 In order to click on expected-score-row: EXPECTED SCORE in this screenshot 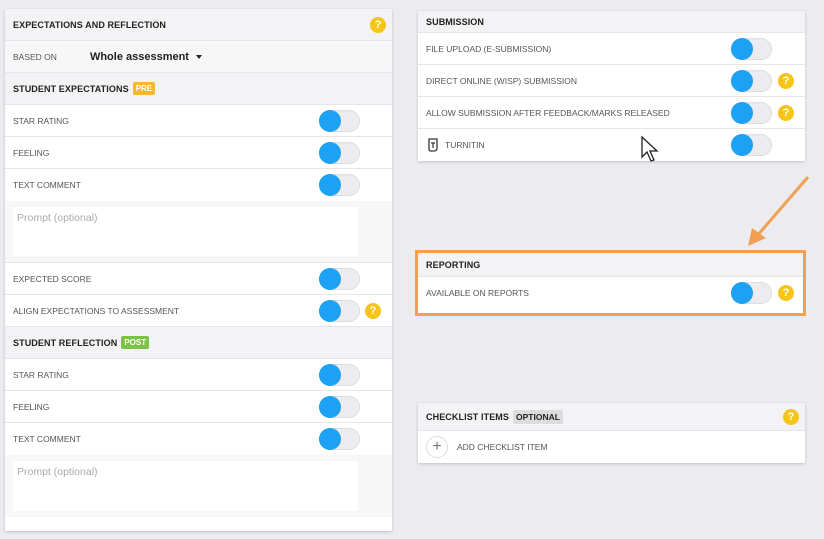, I will do `click(198, 279)`.